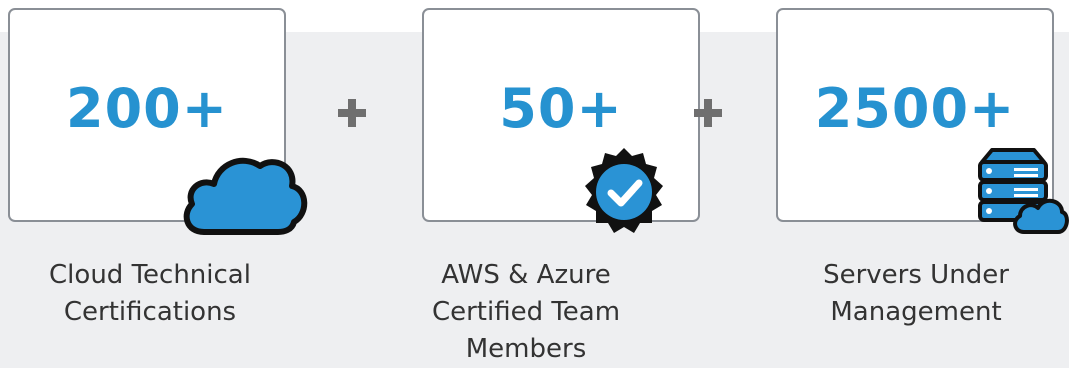  I want to click on caption-line: Members, so click(526, 349).